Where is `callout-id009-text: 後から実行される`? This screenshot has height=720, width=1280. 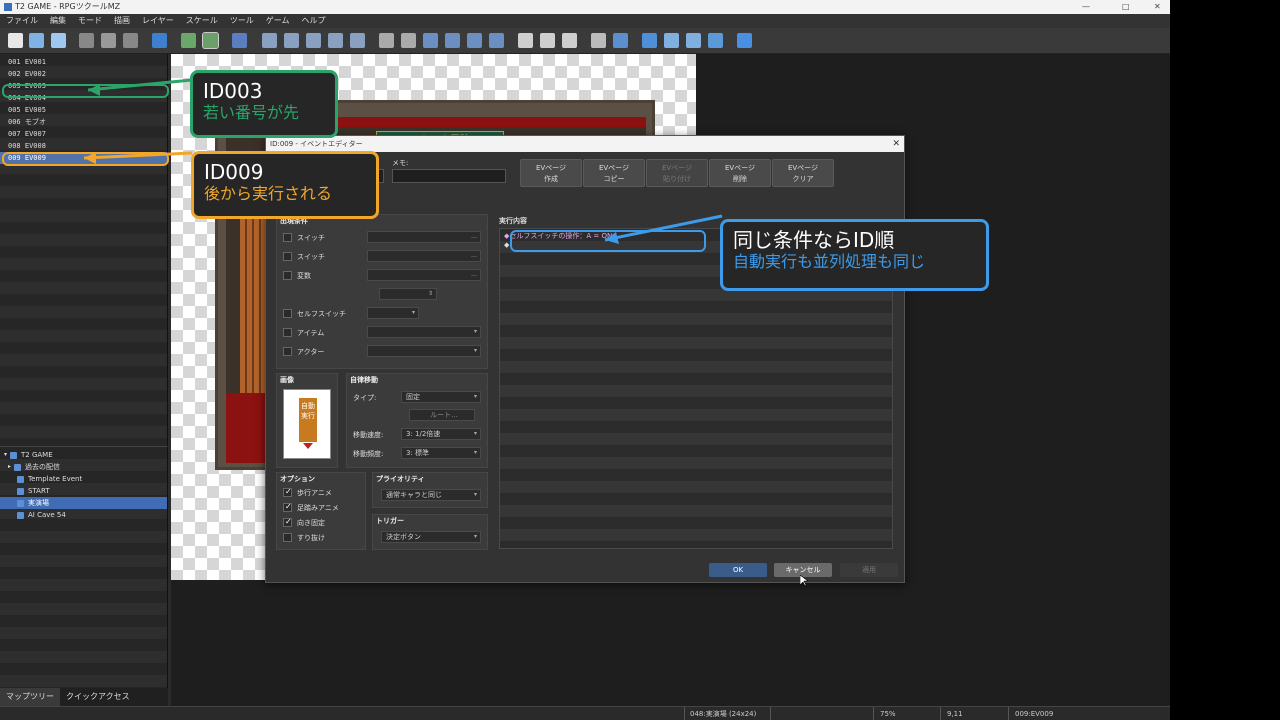 callout-id009-text: 後から実行される is located at coordinates (268, 193).